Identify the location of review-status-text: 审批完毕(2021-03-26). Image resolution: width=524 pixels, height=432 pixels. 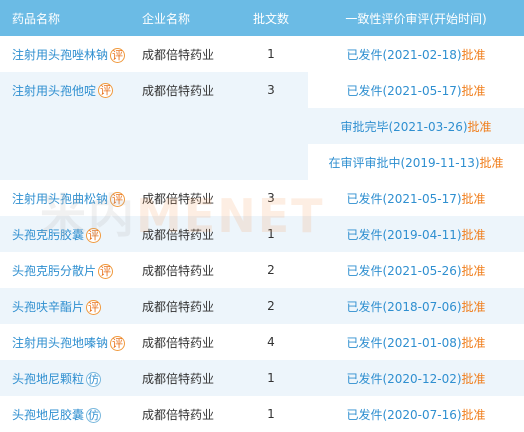
(404, 126).